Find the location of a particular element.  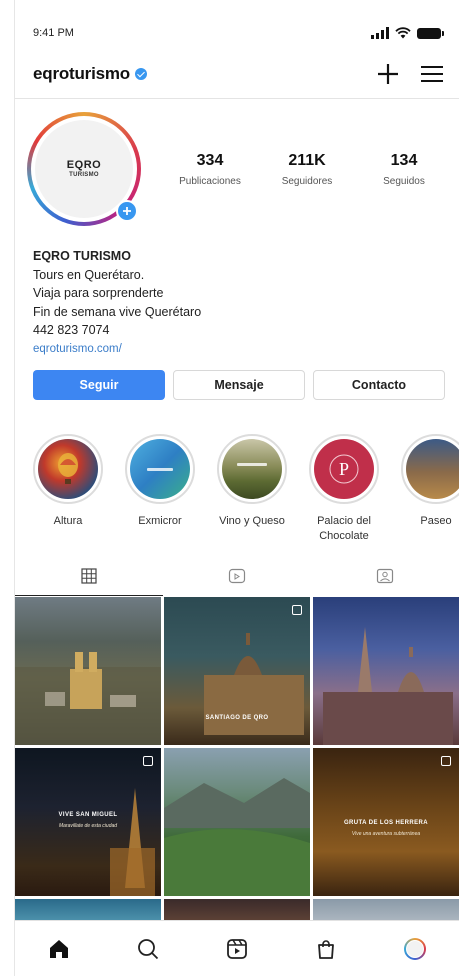

message-button: Mensaje is located at coordinates (239, 385).